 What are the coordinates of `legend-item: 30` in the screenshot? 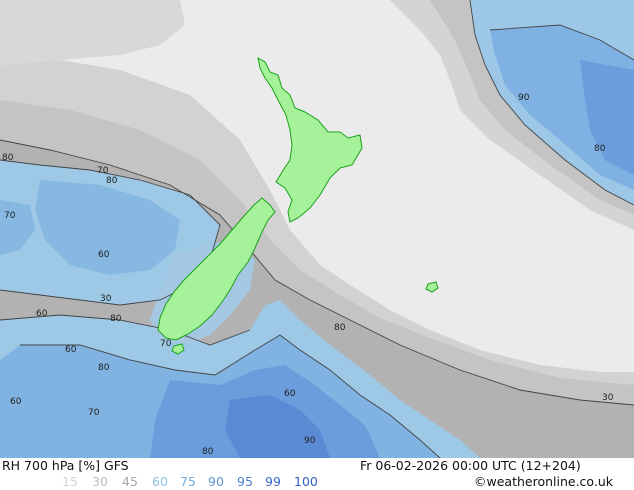 It's located at (100, 481).